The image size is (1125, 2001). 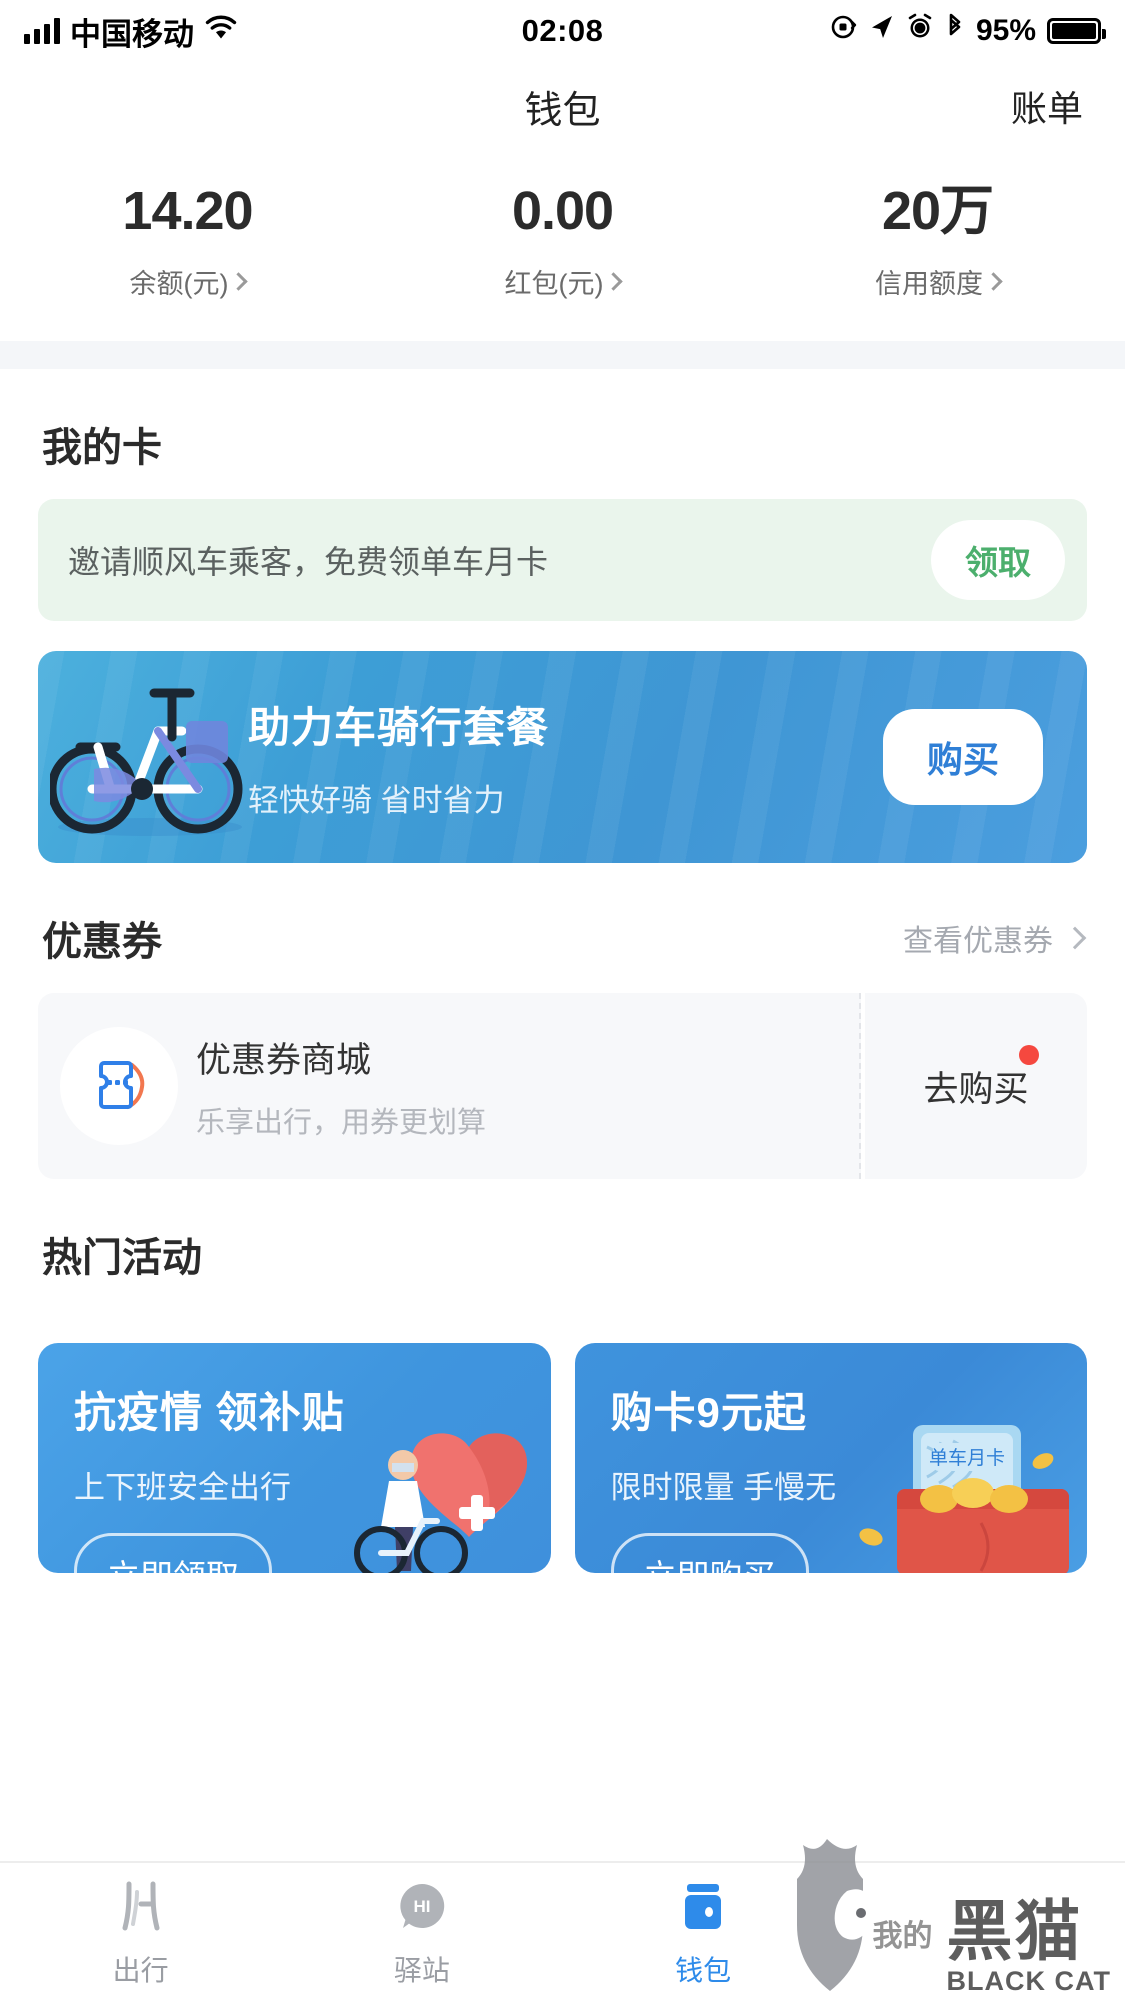 I want to click on invite-card: 邀请顺风车乘客，免费领单车月卡 领取, so click(x=562, y=560).